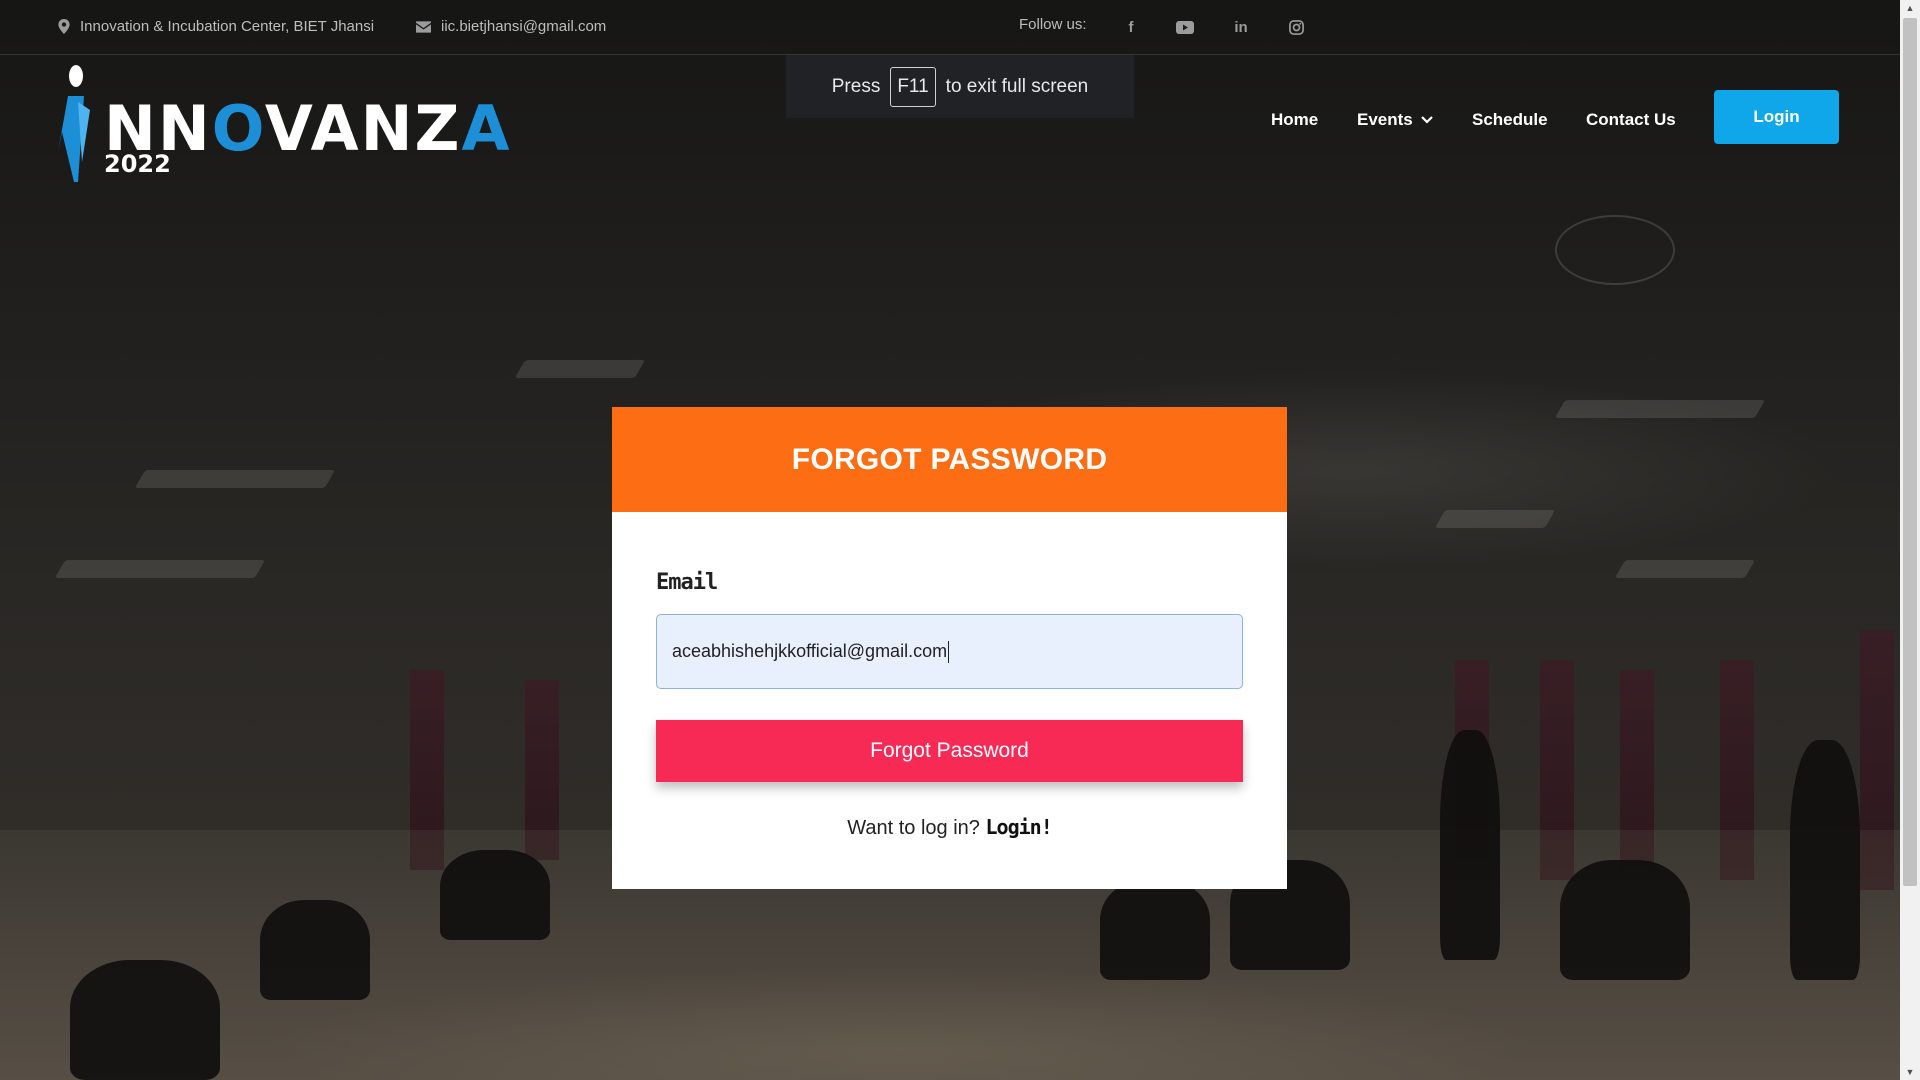 This screenshot has height=1080, width=1920. What do you see at coordinates (282, 122) in the screenshot?
I see `innovanza-logo: NNOVANZA 2022` at bounding box center [282, 122].